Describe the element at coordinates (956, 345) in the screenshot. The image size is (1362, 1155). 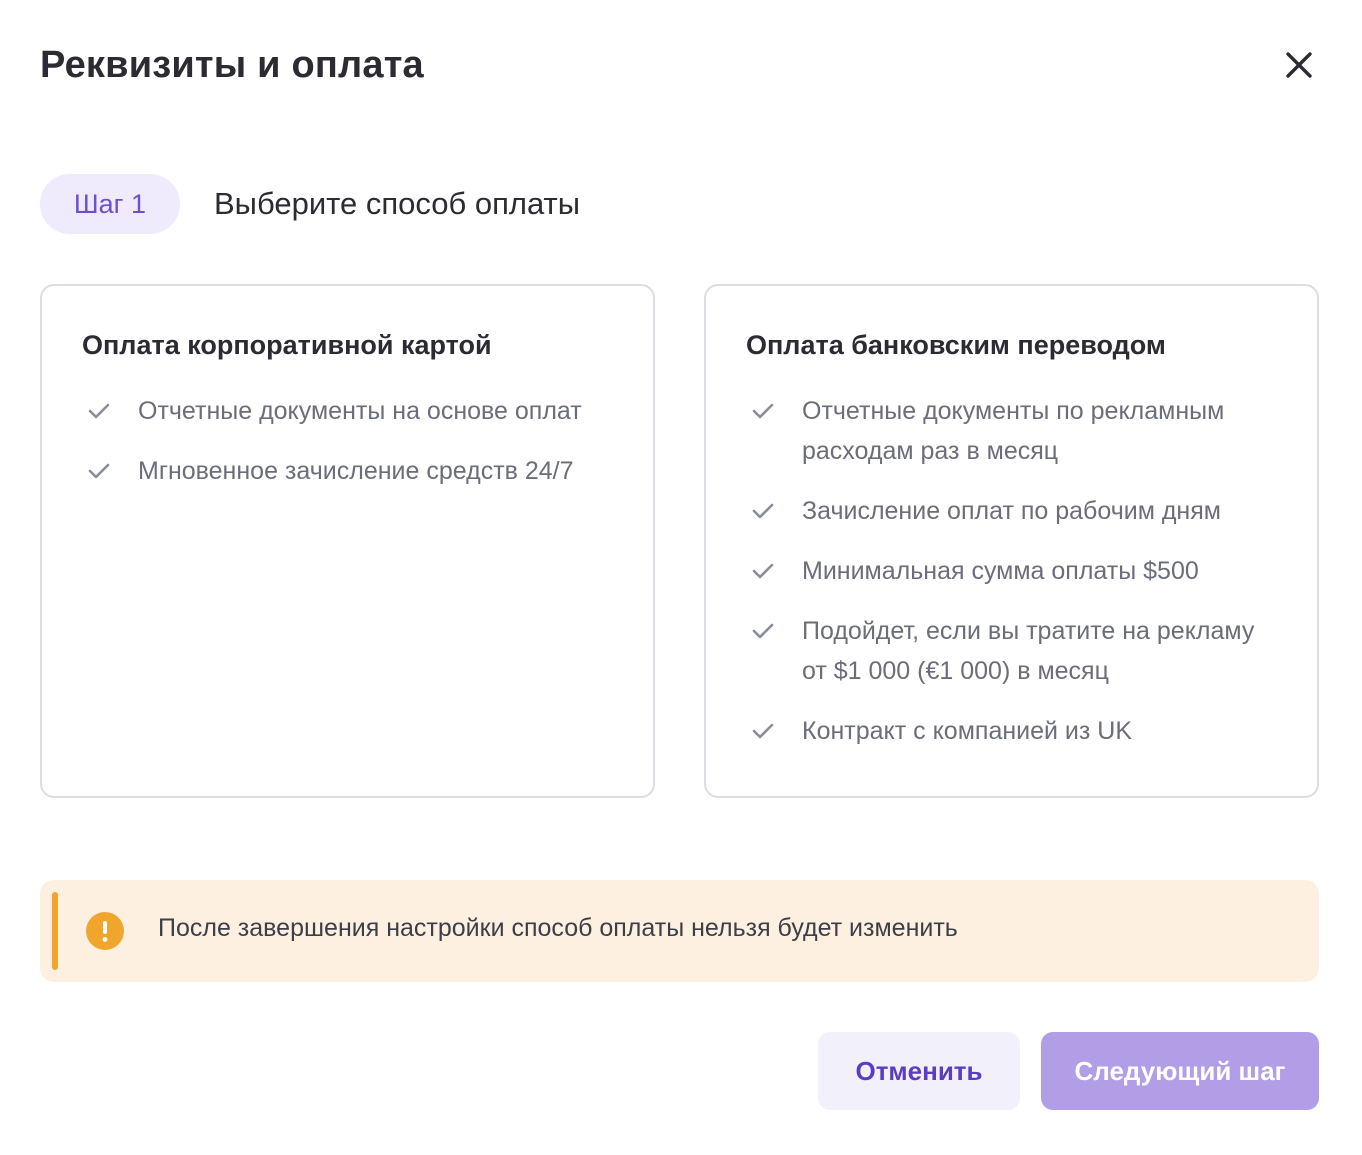
I see `card-title: Оплата банковским переводом` at that location.